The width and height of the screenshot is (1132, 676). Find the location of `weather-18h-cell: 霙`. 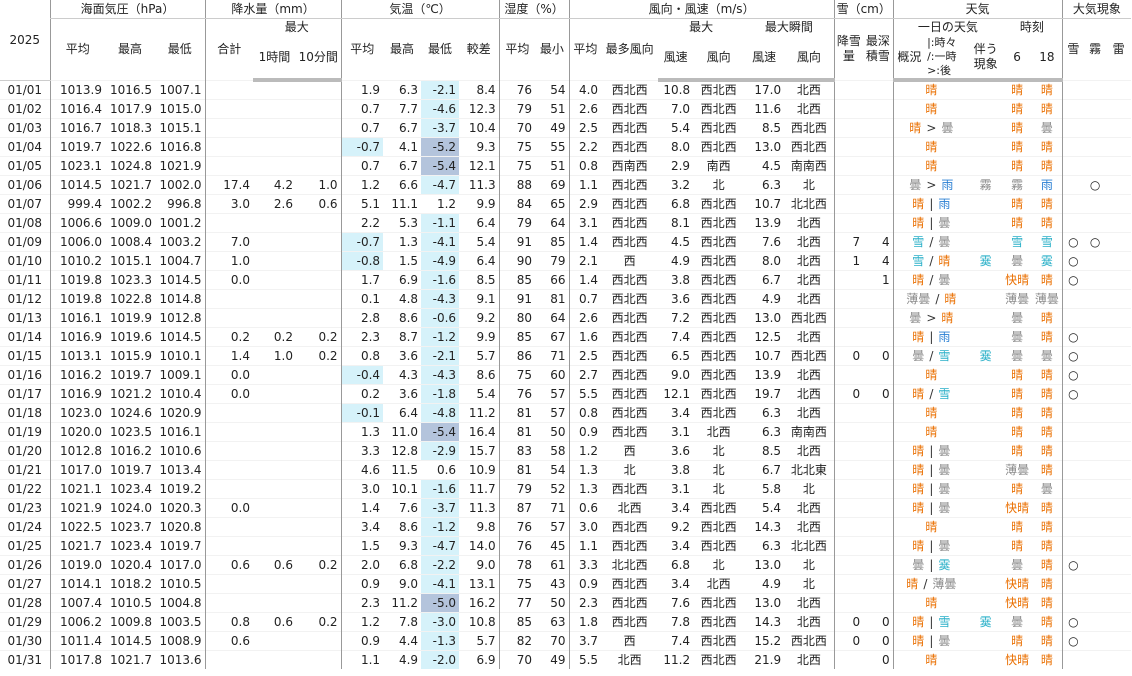

weather-18h-cell: 霙 is located at coordinates (1047, 260).